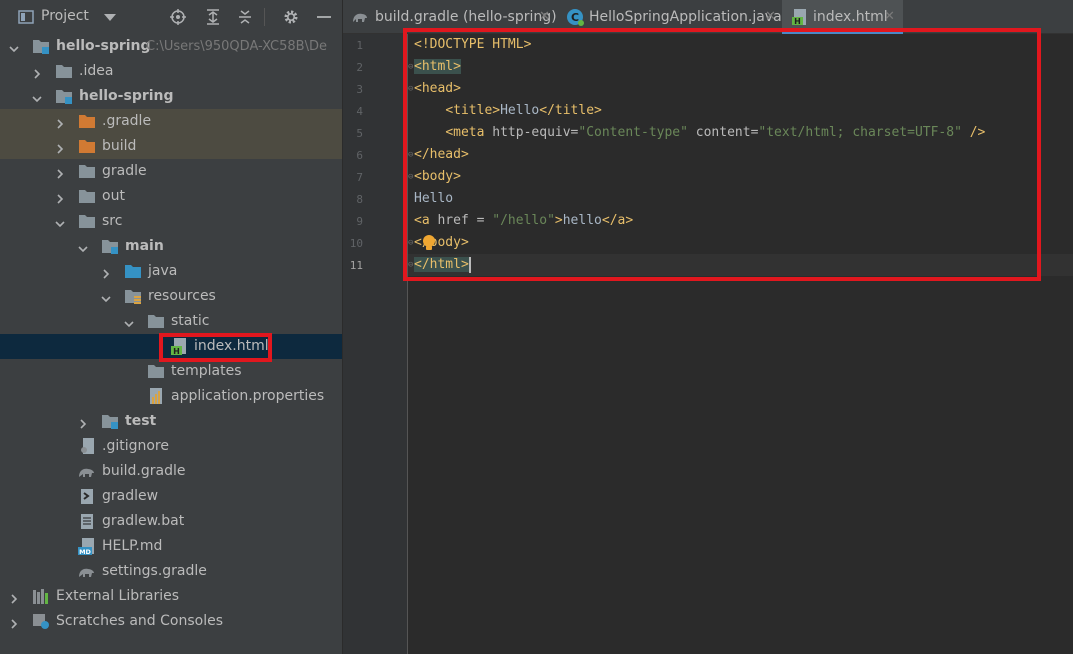 The image size is (1073, 654). What do you see at coordinates (127, 121) in the screenshot?
I see `tree-item-label: .gradle` at bounding box center [127, 121].